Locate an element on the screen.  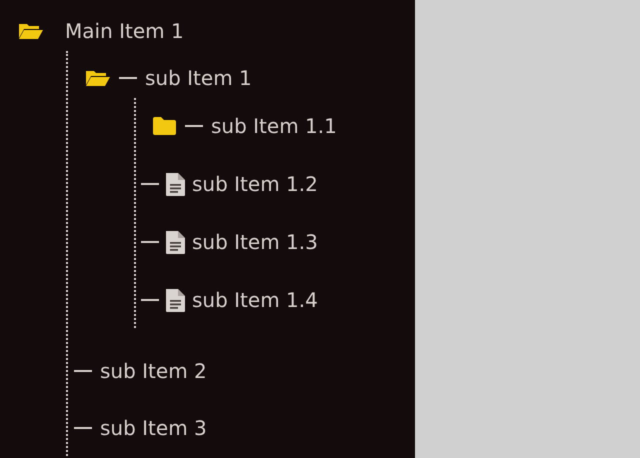
tree-item-label: Main Item 1 is located at coordinates (124, 31).